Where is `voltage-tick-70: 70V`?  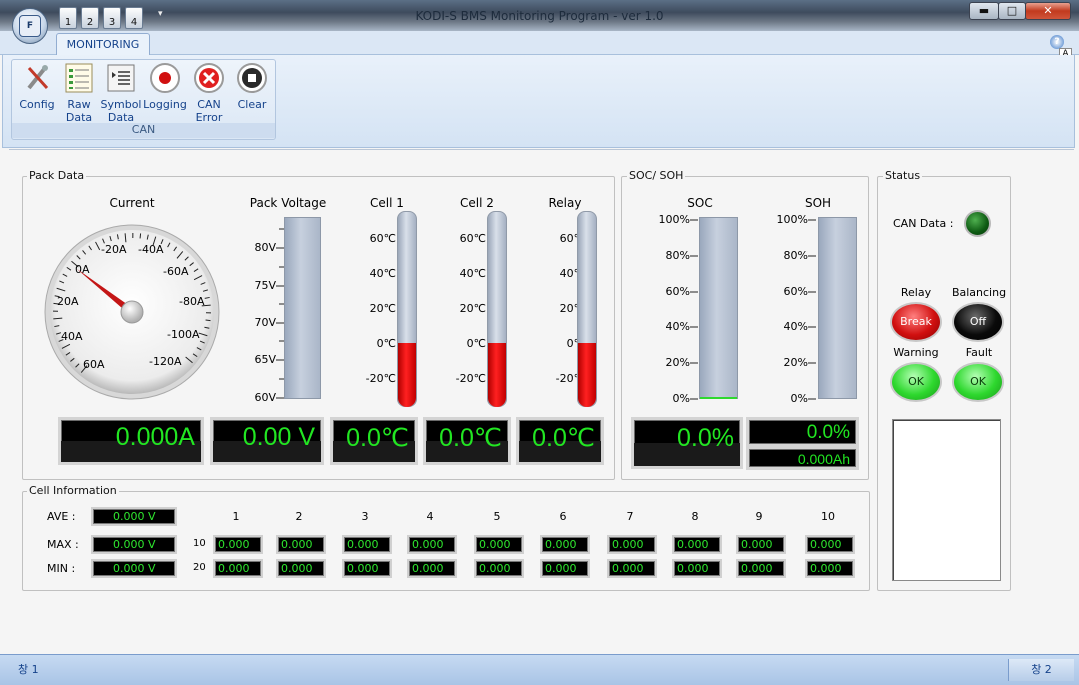
voltage-tick-70: 70V is located at coordinates (265, 322).